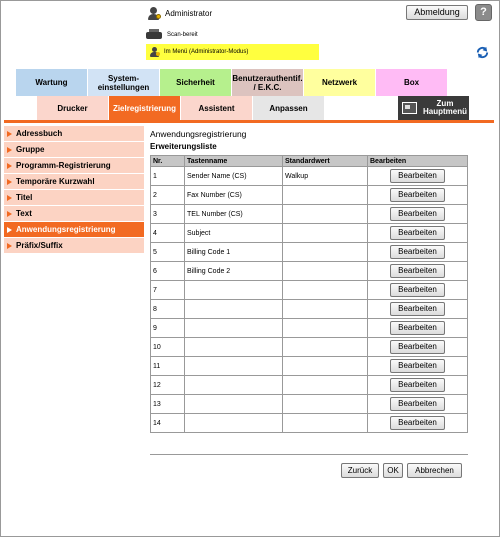  Describe the element at coordinates (74, 134) in the screenshot. I see `sidebar-item-adressbuch: Adressbuch` at that location.